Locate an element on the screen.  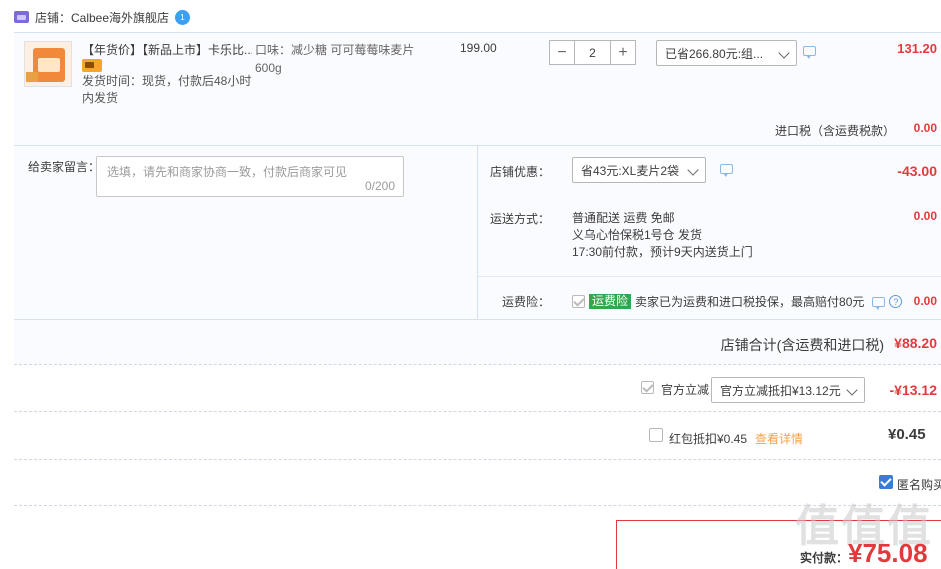
product-thumbnail is located at coordinates (48, 64).